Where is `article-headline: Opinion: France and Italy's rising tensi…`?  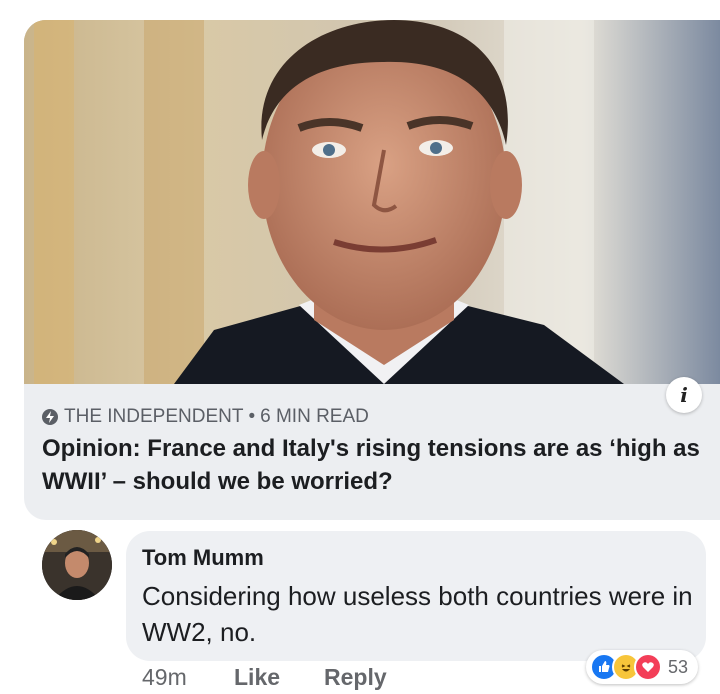
article-headline: Opinion: France and Italy's rising tensi… is located at coordinates (372, 465).